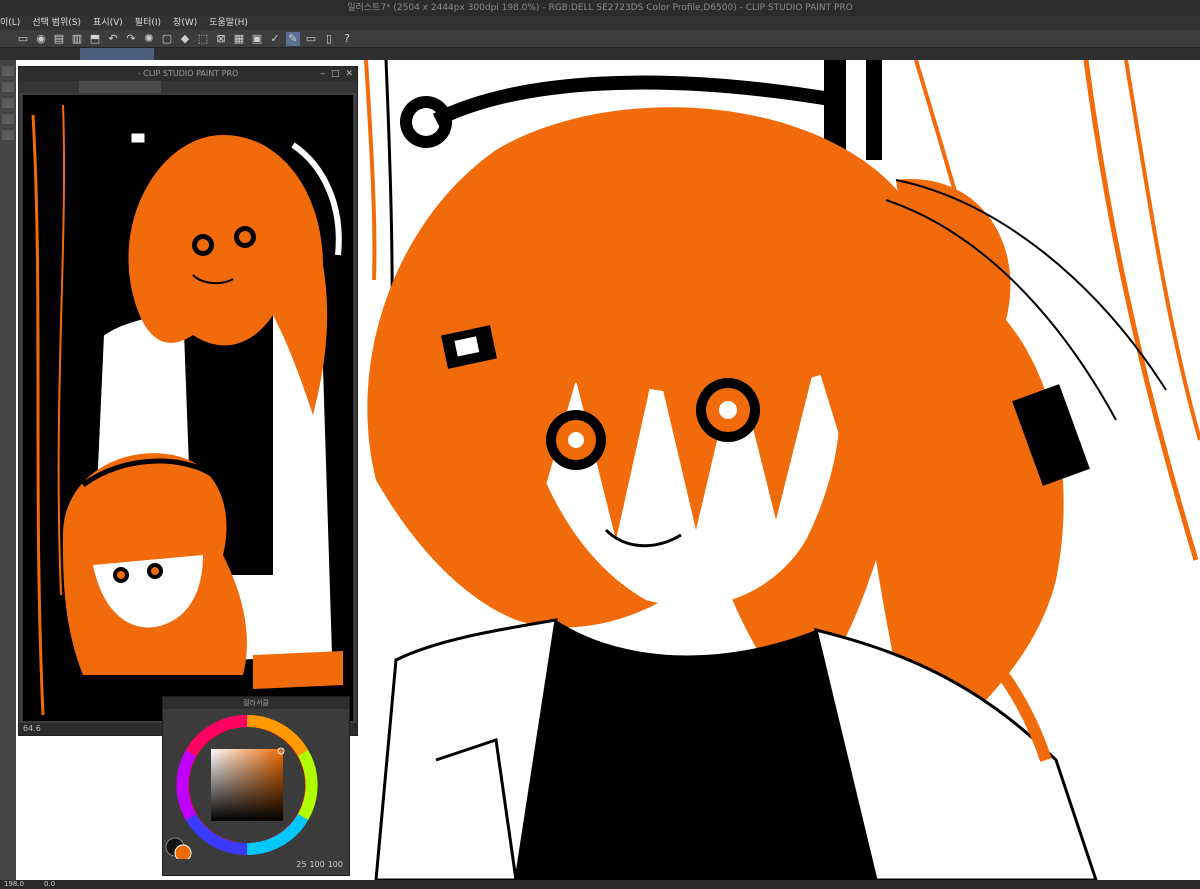  What do you see at coordinates (113, 39) in the screenshot?
I see `undo-icon: ↶` at bounding box center [113, 39].